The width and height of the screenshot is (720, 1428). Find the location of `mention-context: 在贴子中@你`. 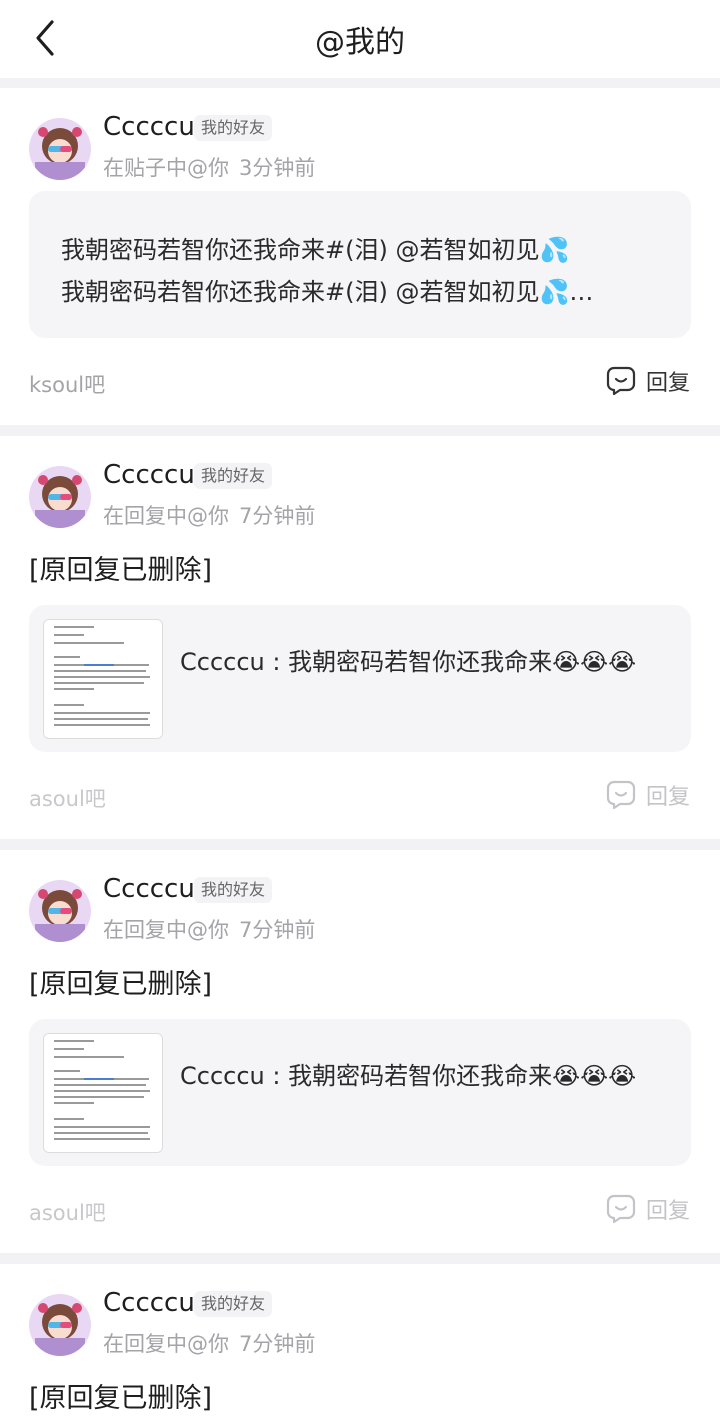

mention-context: 在贴子中@你 is located at coordinates (166, 168).